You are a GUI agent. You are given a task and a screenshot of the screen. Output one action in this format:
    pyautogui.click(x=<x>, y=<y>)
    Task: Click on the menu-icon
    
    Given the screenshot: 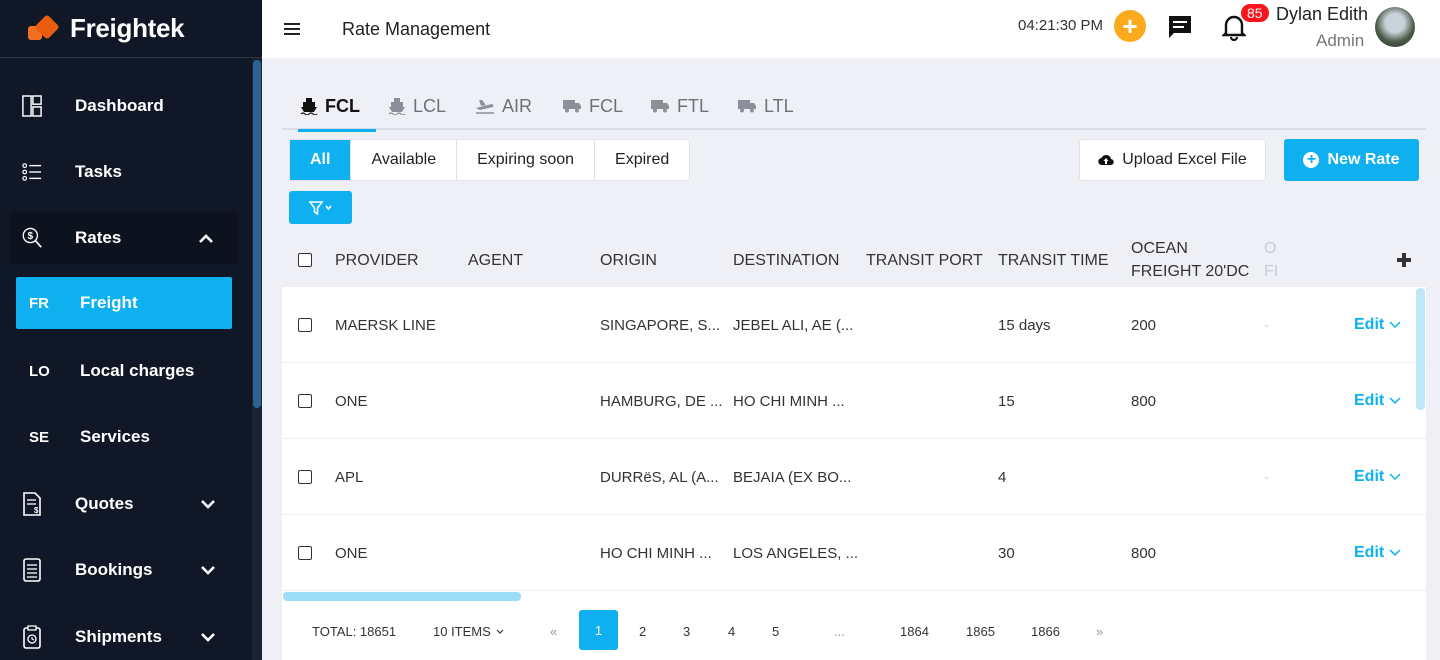 What is the action you would take?
    pyautogui.click(x=292, y=29)
    